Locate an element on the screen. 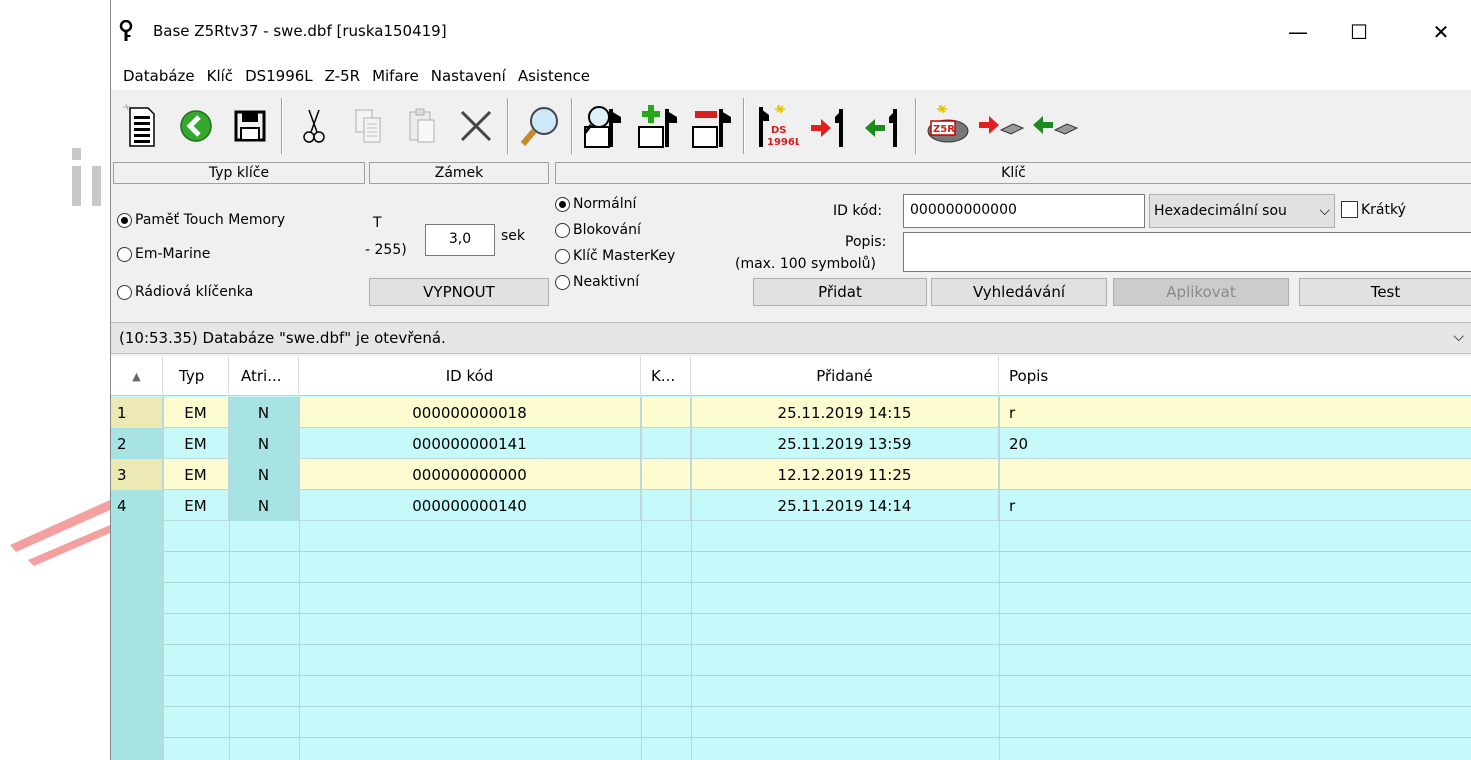 Image resolution: width=1471 pixels, height=760 pixels. find-key-button is located at coordinates (604, 126).